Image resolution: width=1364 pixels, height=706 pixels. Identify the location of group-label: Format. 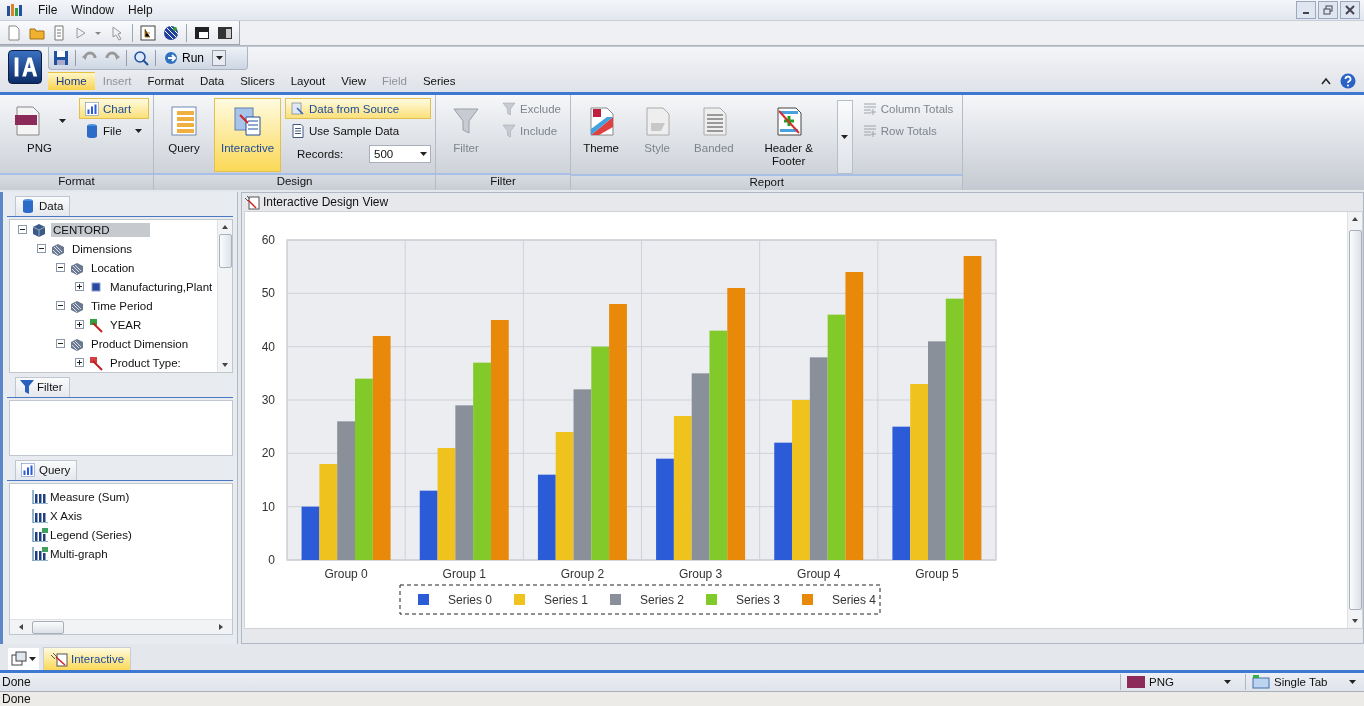
(76, 181).